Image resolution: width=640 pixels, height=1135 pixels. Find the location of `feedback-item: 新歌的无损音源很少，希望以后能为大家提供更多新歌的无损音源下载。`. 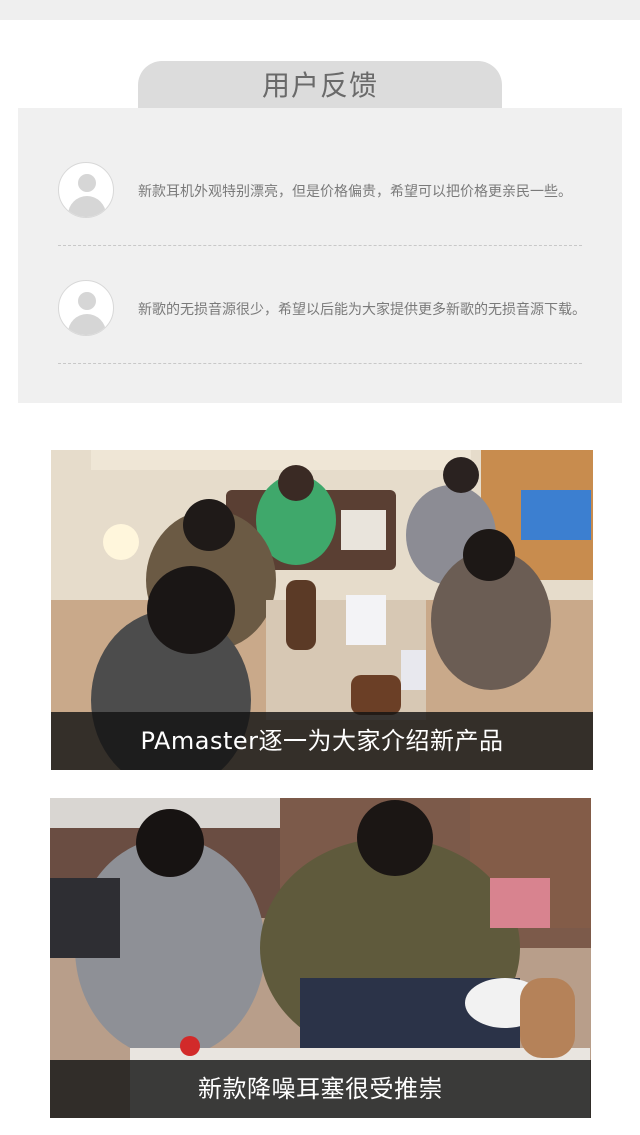

feedback-item: 新歌的无损音源很少，希望以后能为大家提供更多新歌的无损音源下载。 is located at coordinates (322, 312).